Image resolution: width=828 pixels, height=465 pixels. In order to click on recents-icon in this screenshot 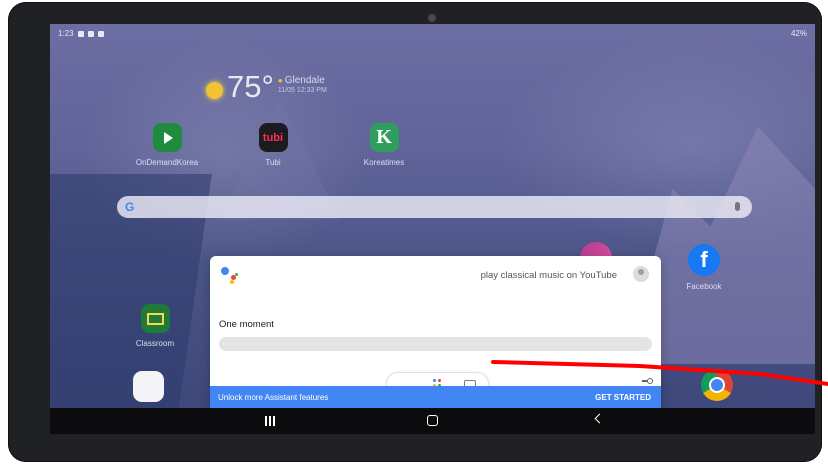, I will do `click(270, 421)`.